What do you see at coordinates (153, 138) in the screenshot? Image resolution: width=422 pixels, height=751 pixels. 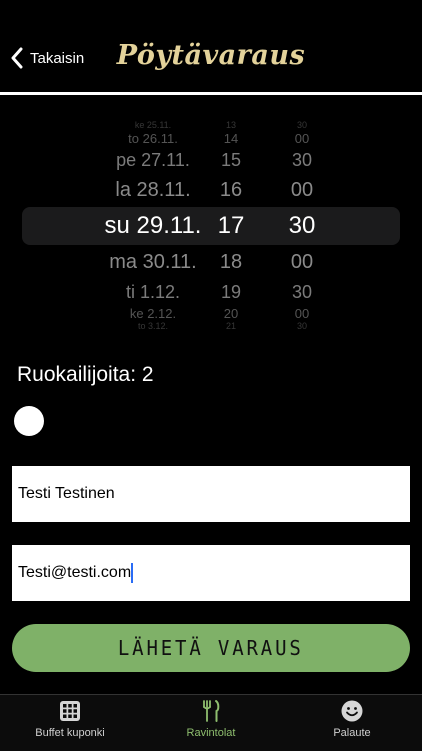 I see `picker-day-option: to 26.11.` at bounding box center [153, 138].